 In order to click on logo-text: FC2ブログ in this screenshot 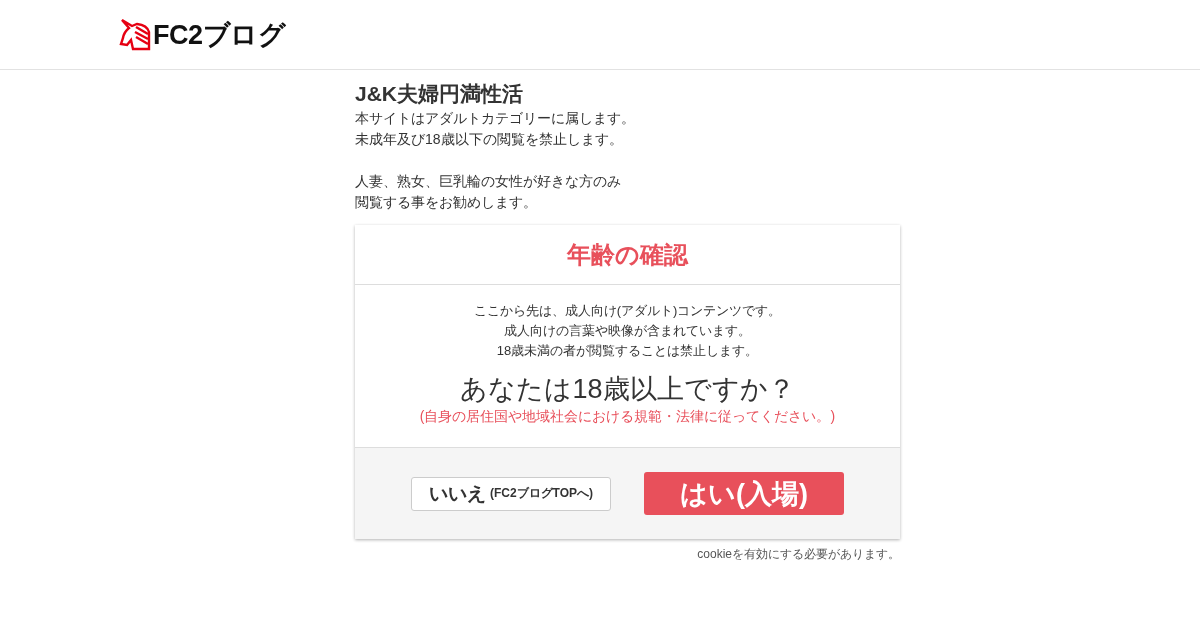, I will do `click(219, 34)`.